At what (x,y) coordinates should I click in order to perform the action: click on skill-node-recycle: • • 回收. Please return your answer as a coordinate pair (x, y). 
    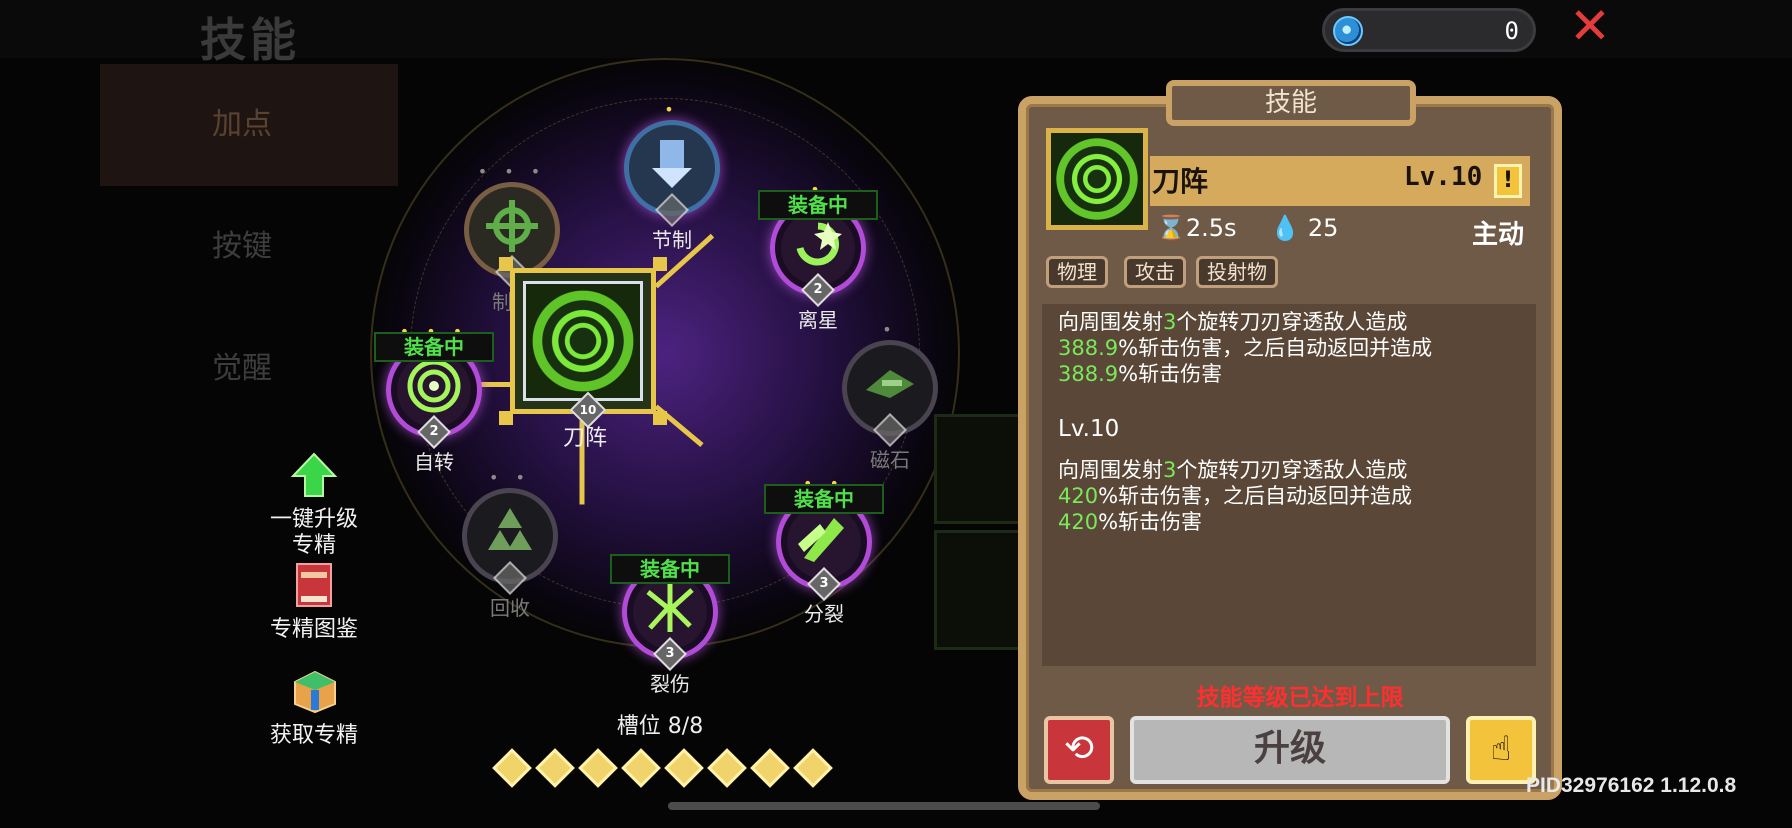
    Looking at the image, I should click on (510, 544).